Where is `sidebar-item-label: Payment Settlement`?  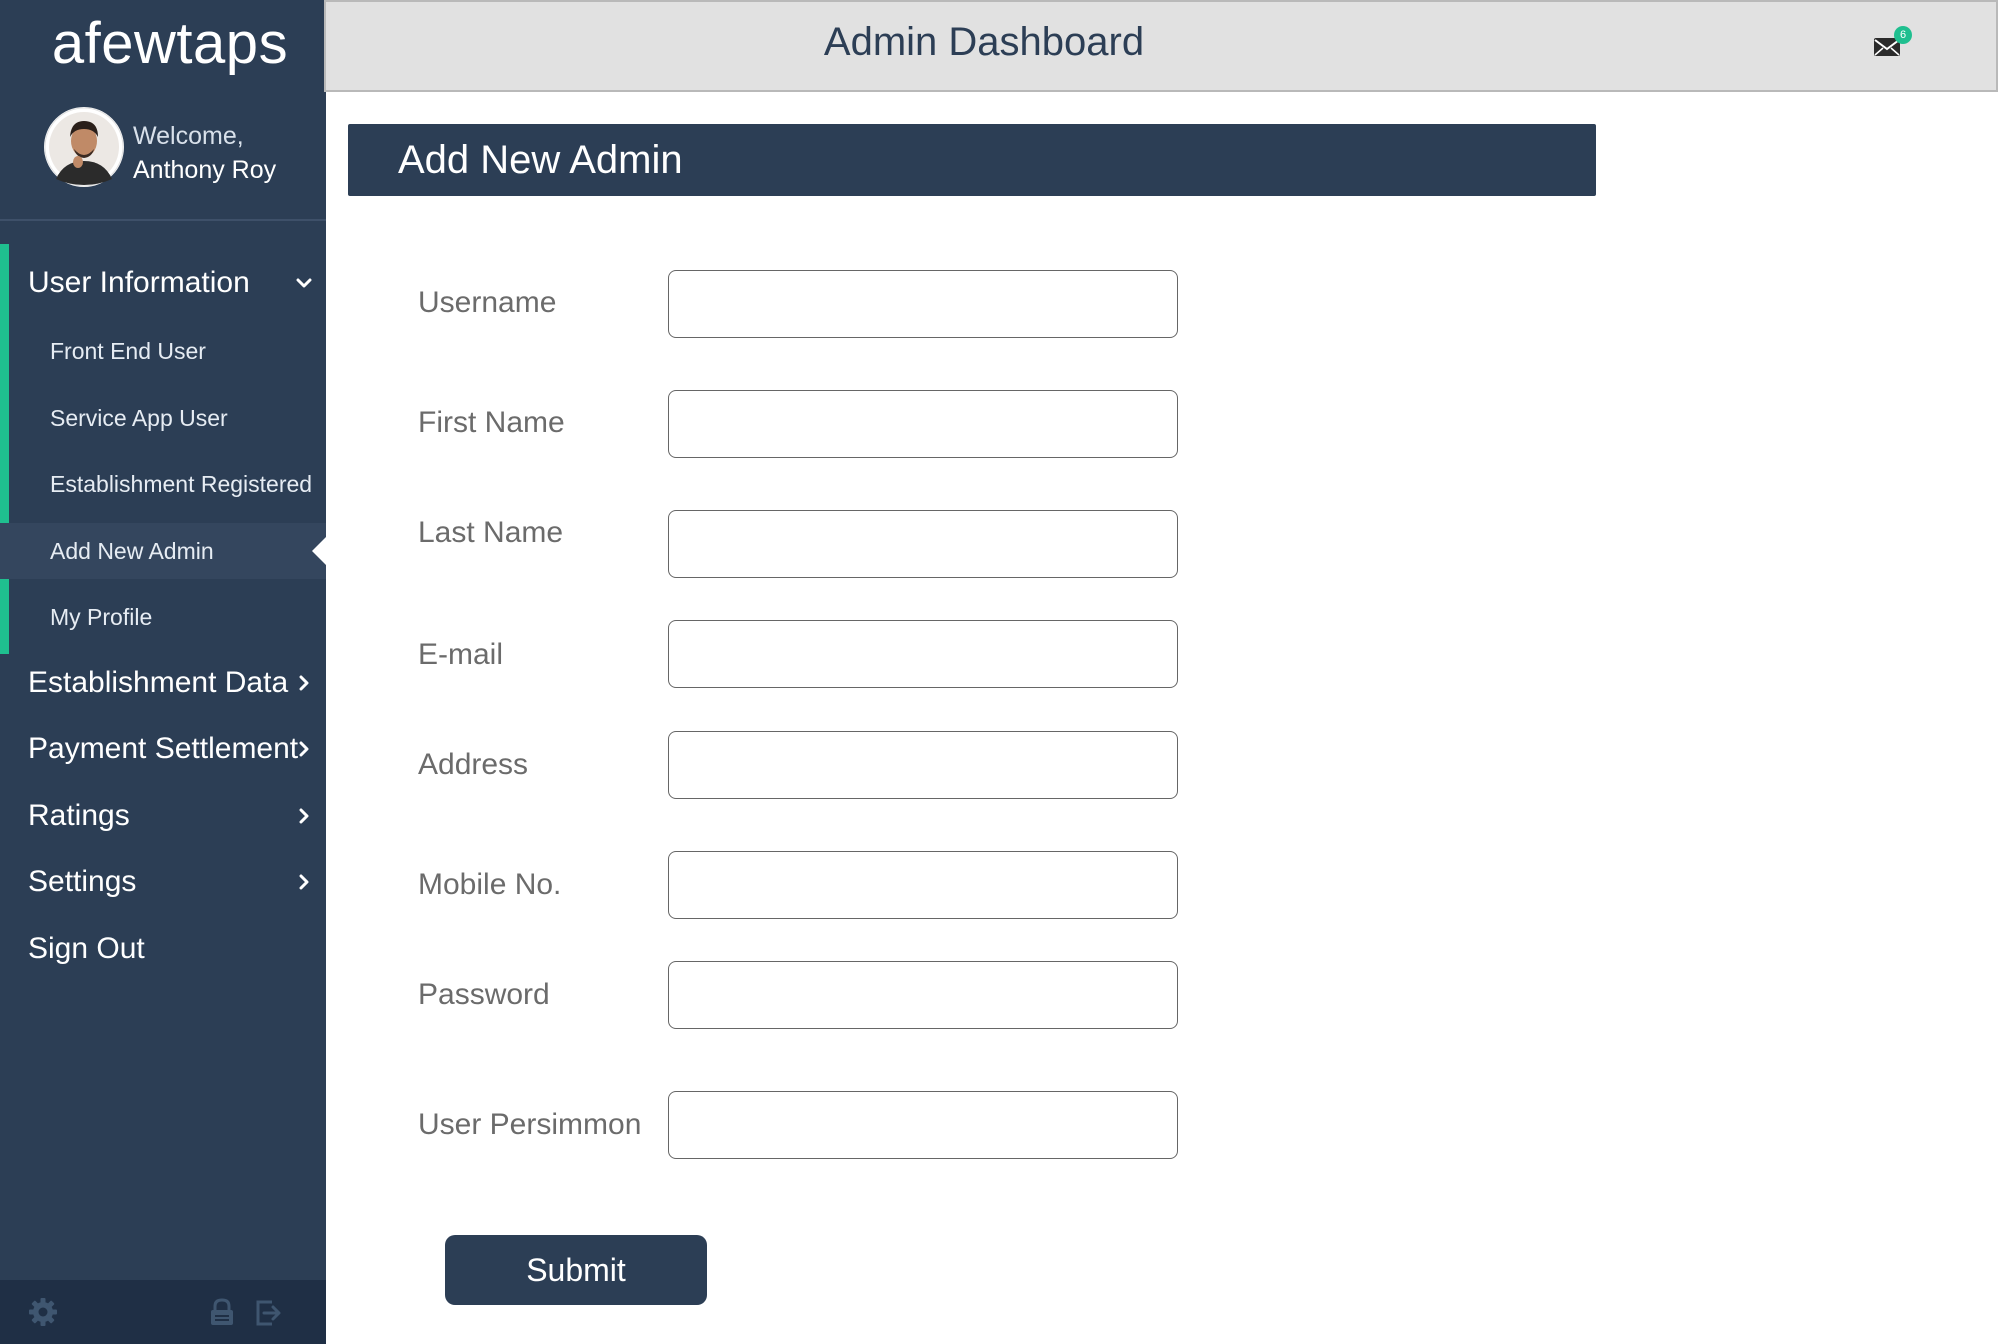 sidebar-item-label: Payment Settlement is located at coordinates (163, 748).